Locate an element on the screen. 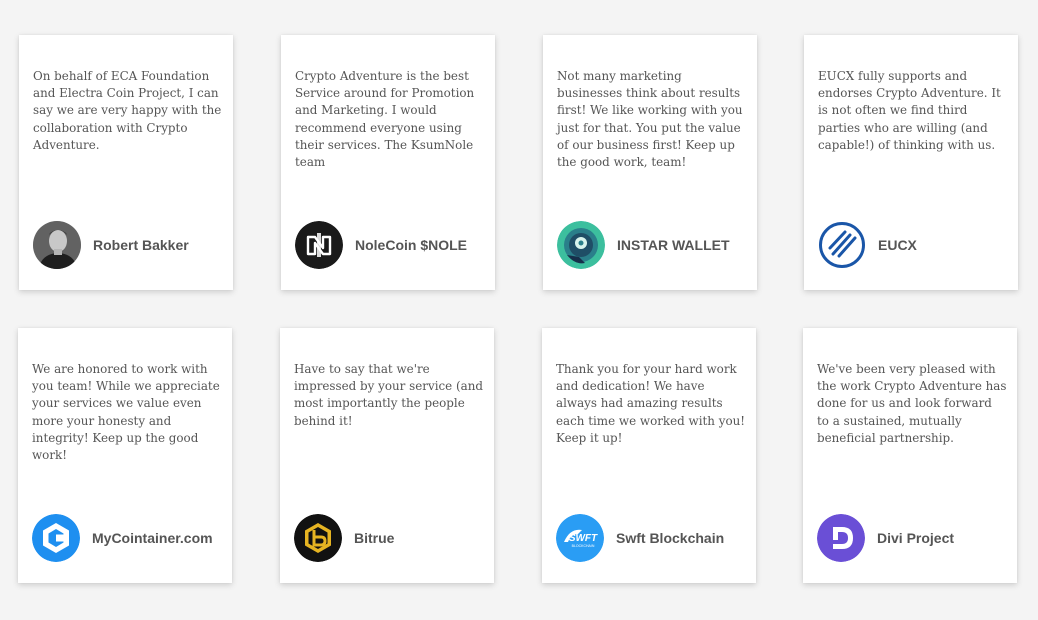 The height and width of the screenshot is (620, 1038). person-photo-icon is located at coordinates (57, 245).